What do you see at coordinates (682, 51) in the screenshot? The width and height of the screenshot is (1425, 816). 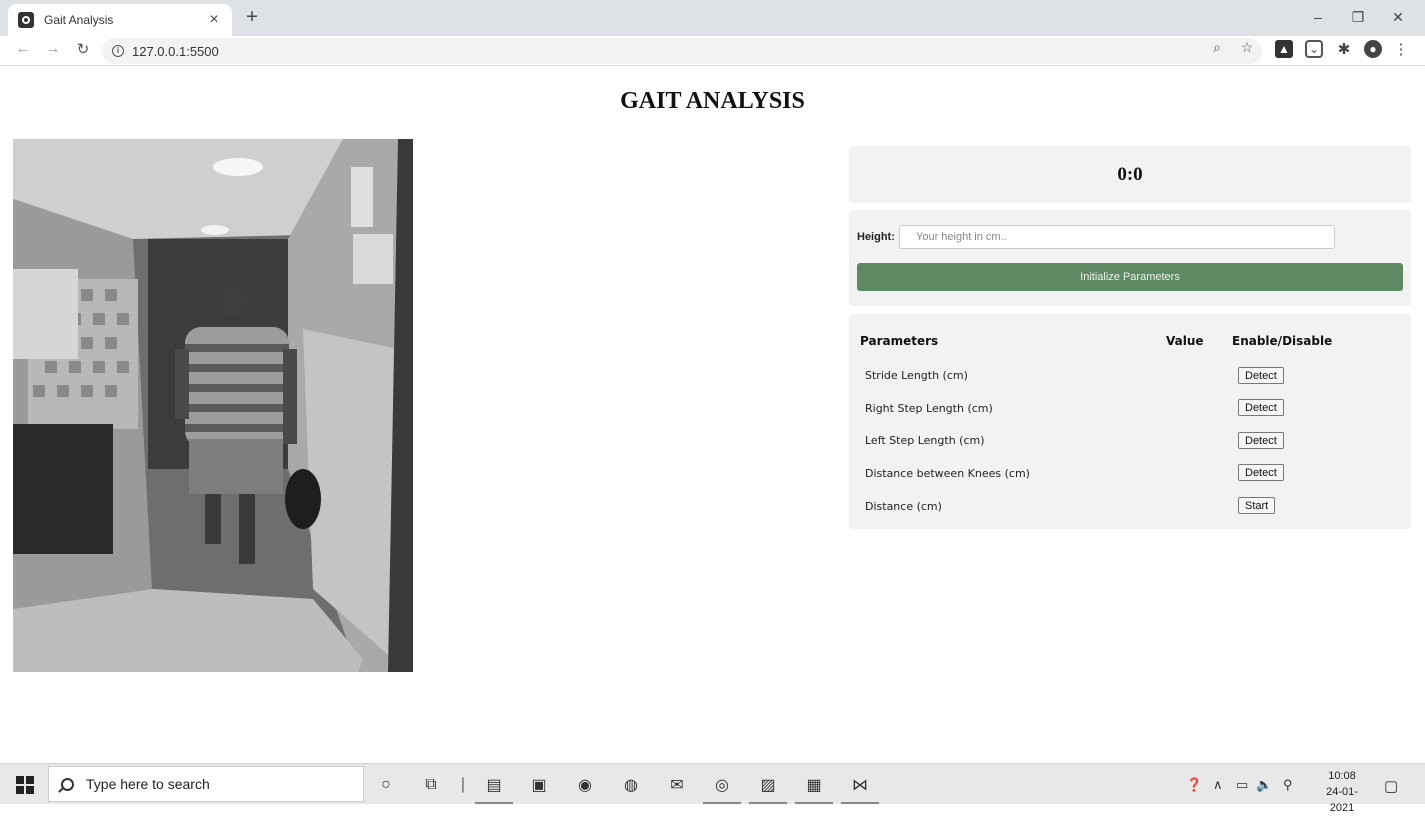 I see `address-bar: i 127.0.0.1:5500` at bounding box center [682, 51].